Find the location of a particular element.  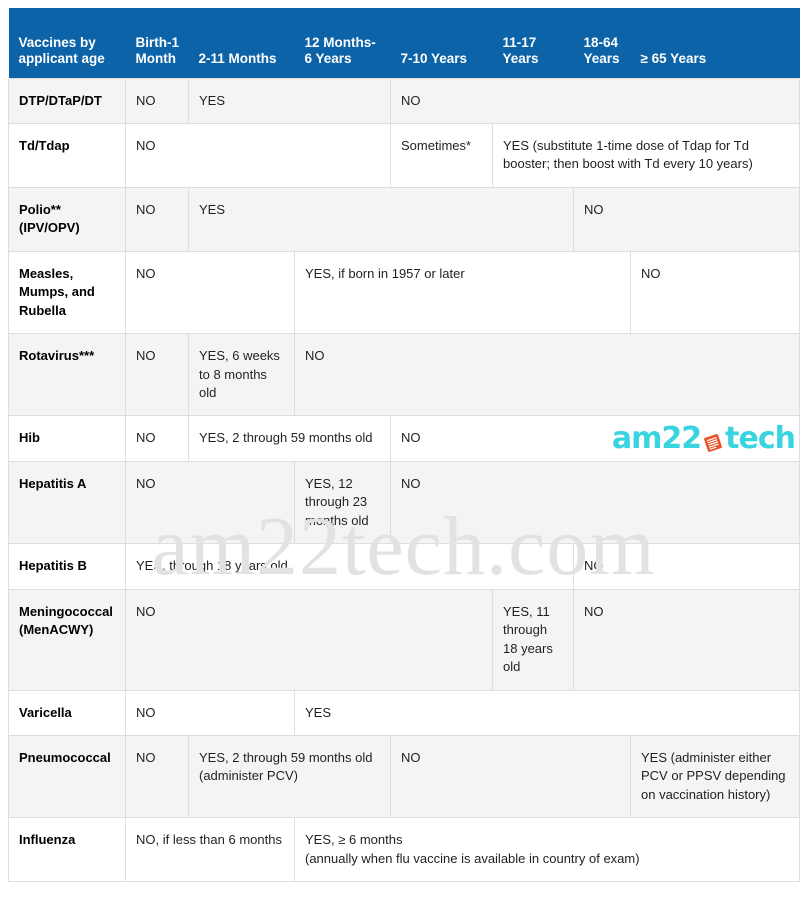

logo-suffix-text: tech is located at coordinates (760, 438).